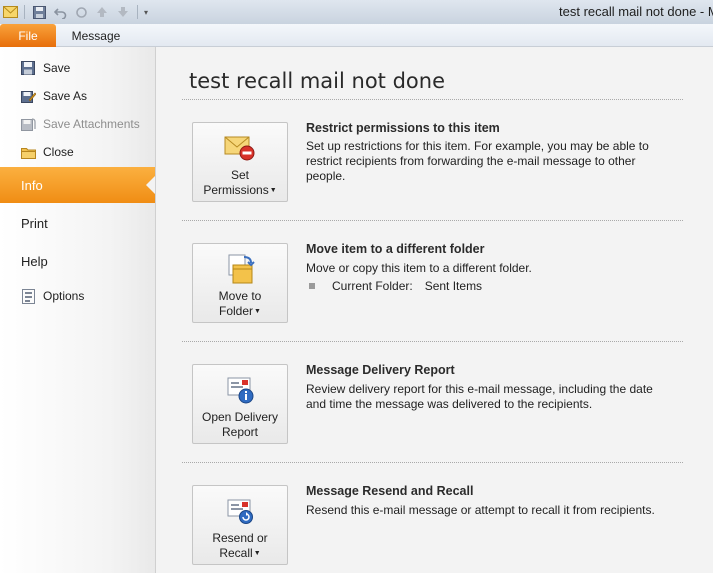  What do you see at coordinates (240, 511) in the screenshot?
I see `resend-recall-icon` at bounding box center [240, 511].